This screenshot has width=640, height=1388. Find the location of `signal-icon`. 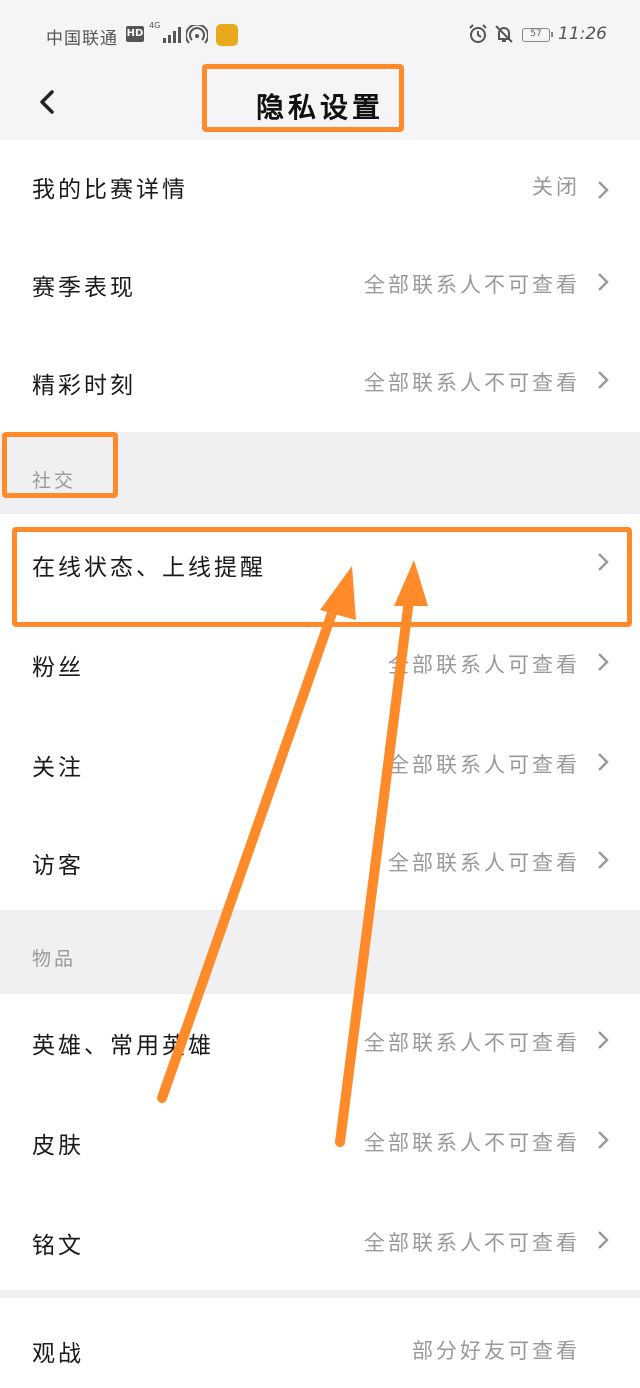

signal-icon is located at coordinates (172, 35).